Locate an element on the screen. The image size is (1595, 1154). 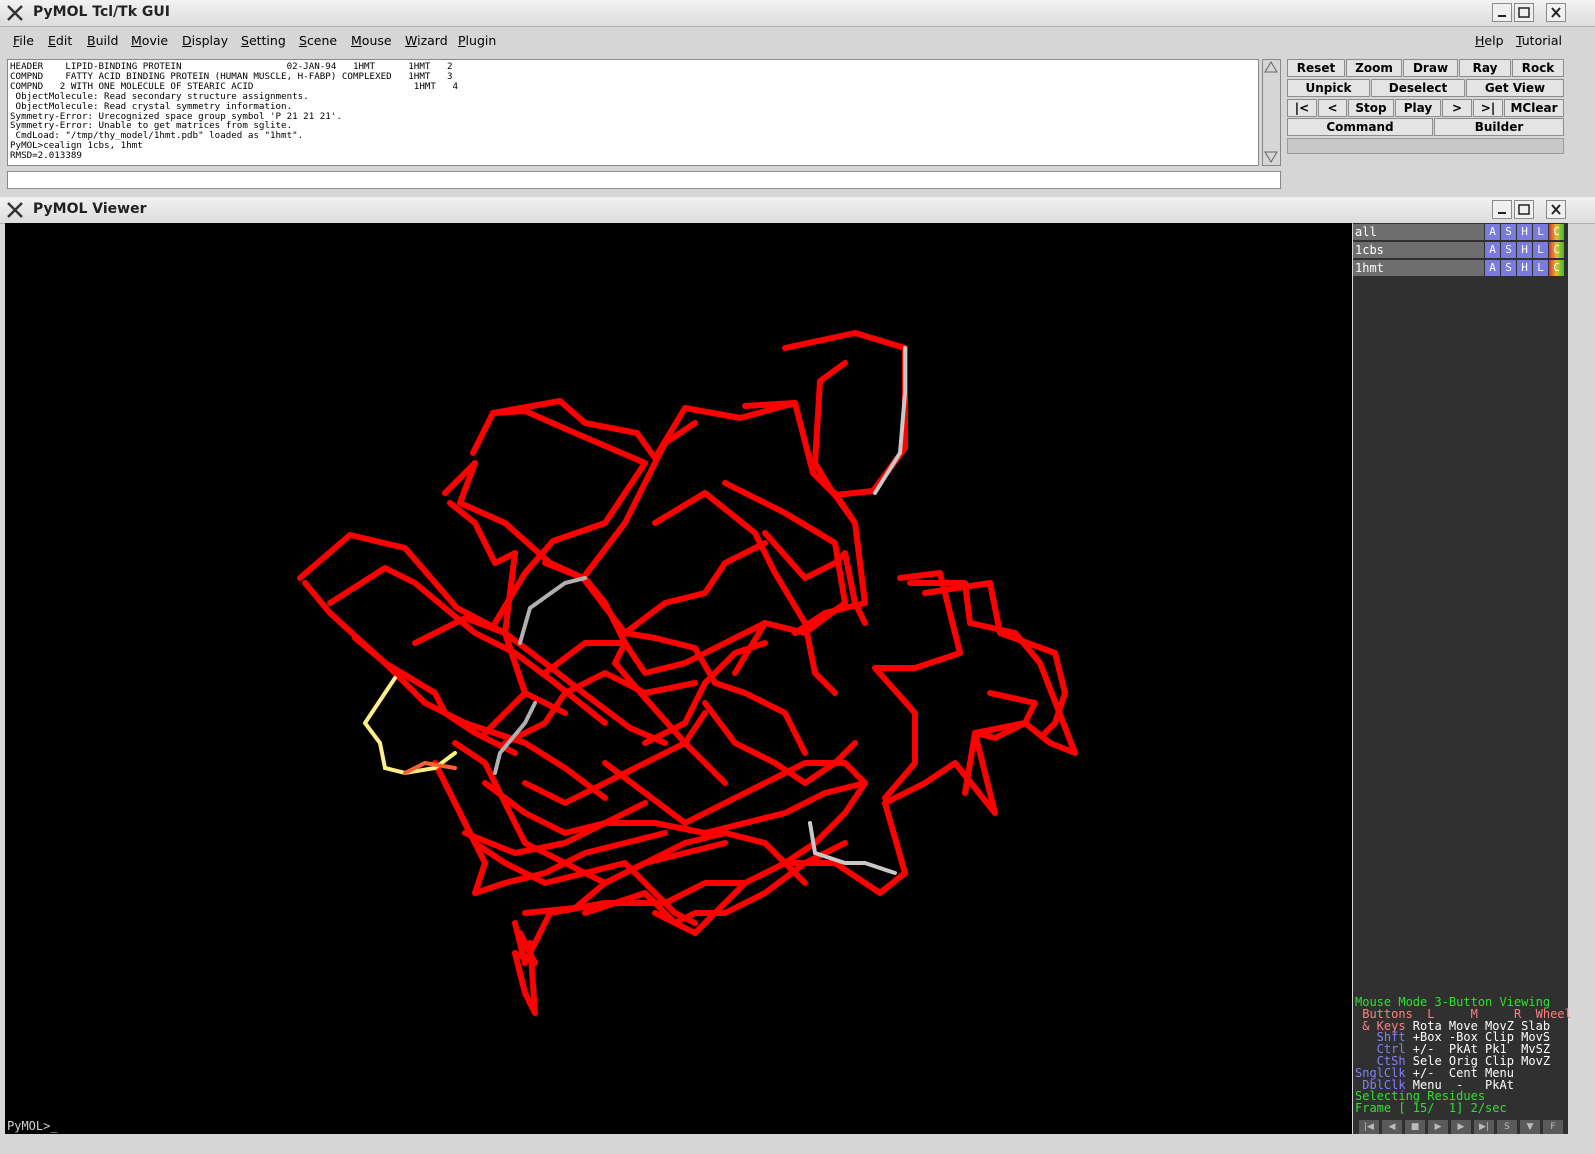
mclear-button: MClear is located at coordinates (1534, 108).